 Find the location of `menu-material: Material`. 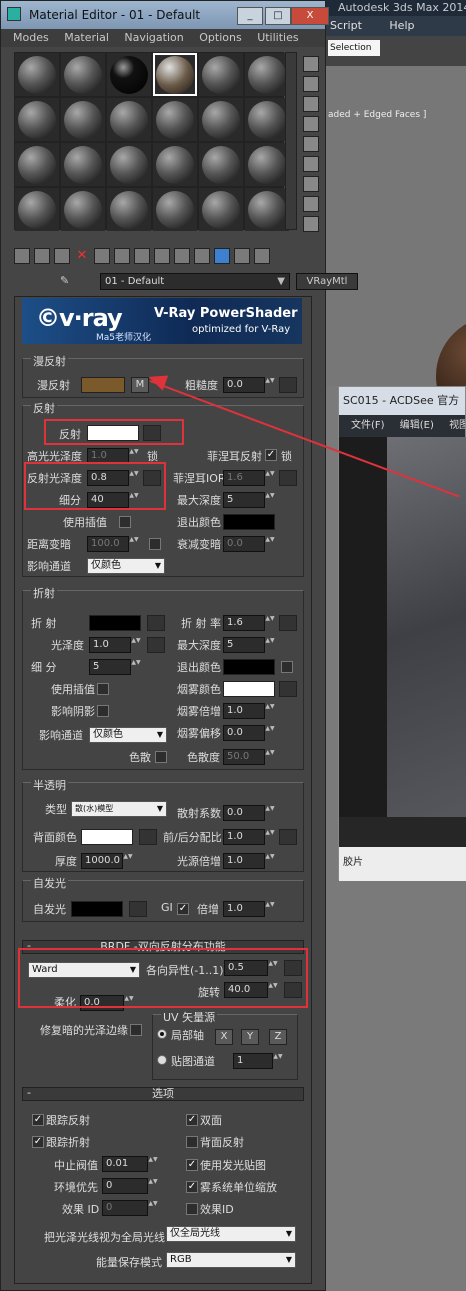

menu-material: Material is located at coordinates (86, 37).